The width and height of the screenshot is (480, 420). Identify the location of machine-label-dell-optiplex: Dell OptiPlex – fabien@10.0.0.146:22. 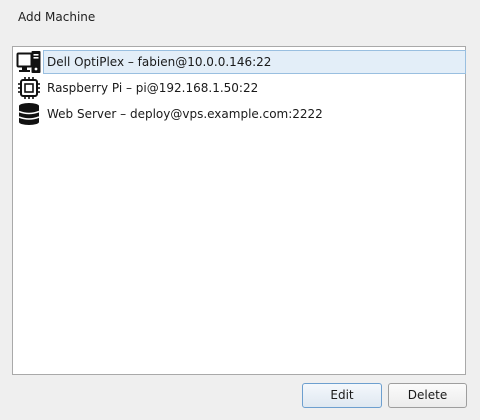
(254, 62).